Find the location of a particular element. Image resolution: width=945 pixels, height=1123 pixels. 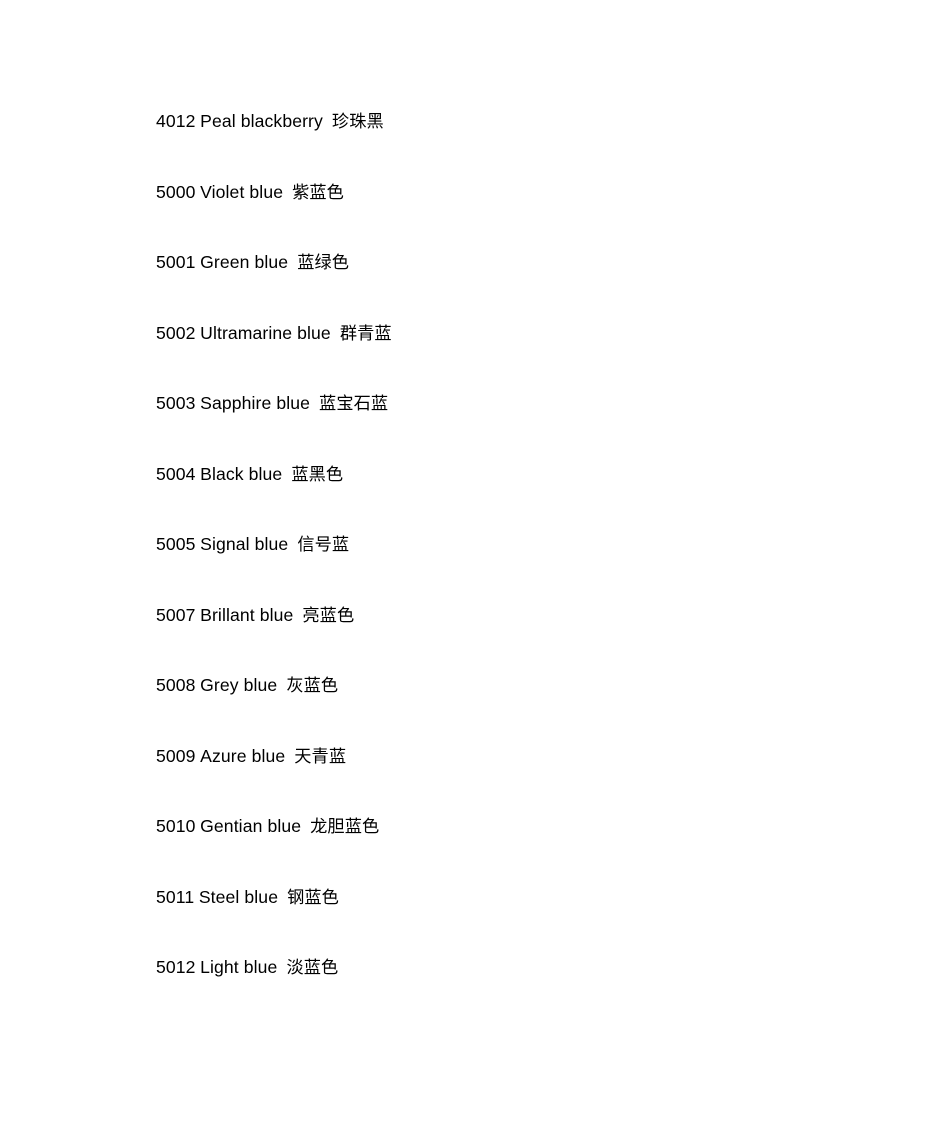

color-entry: 5005 Signal blue 信号蓝 is located at coordinates (506, 544).